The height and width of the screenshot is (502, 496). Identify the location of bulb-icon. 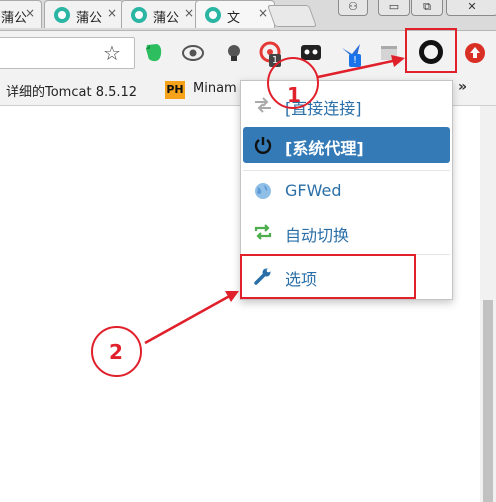
(234, 53).